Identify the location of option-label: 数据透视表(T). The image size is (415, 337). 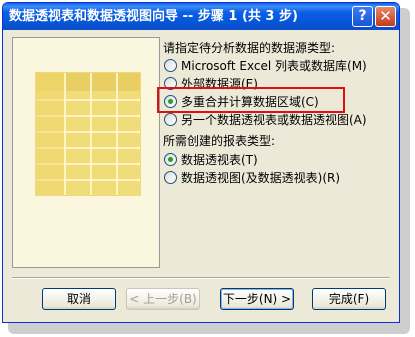
(219, 159).